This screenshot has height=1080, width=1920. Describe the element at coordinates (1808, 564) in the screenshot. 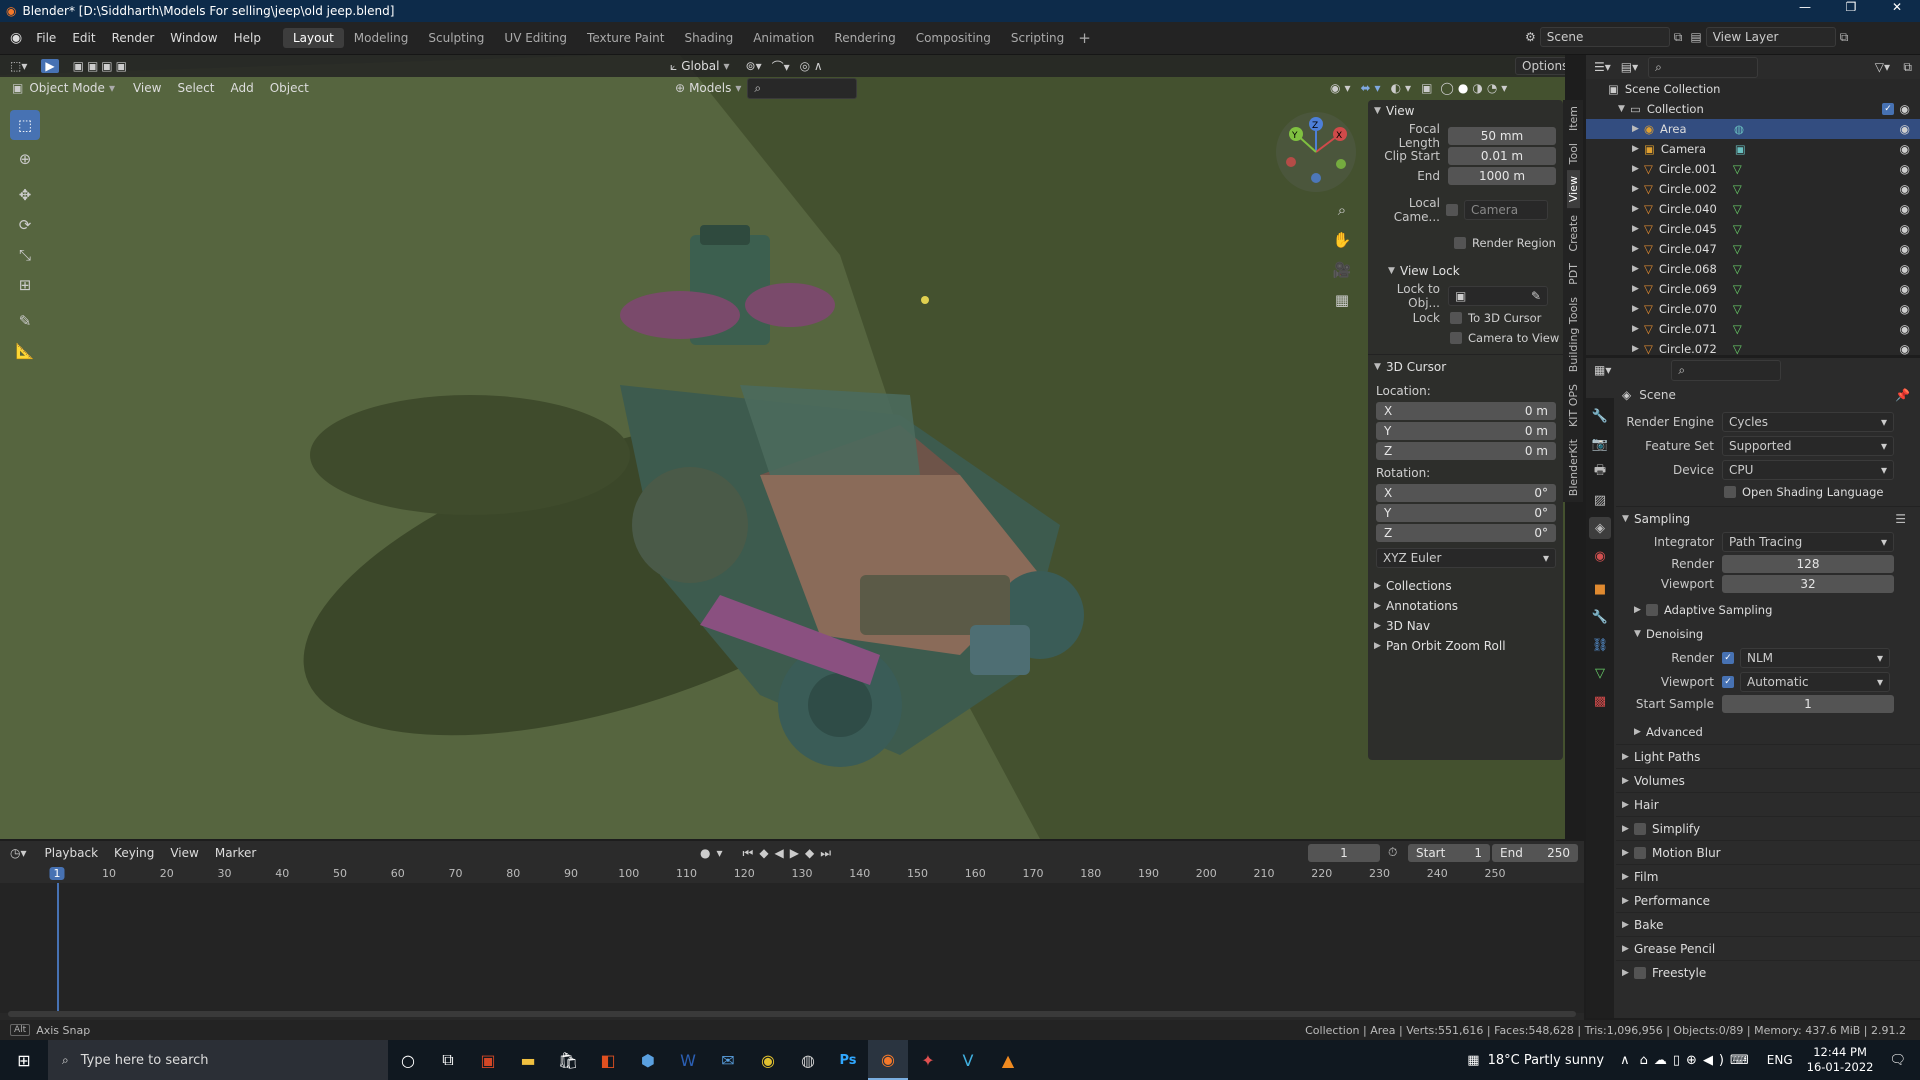

I see `render-samples-field: 128` at that location.